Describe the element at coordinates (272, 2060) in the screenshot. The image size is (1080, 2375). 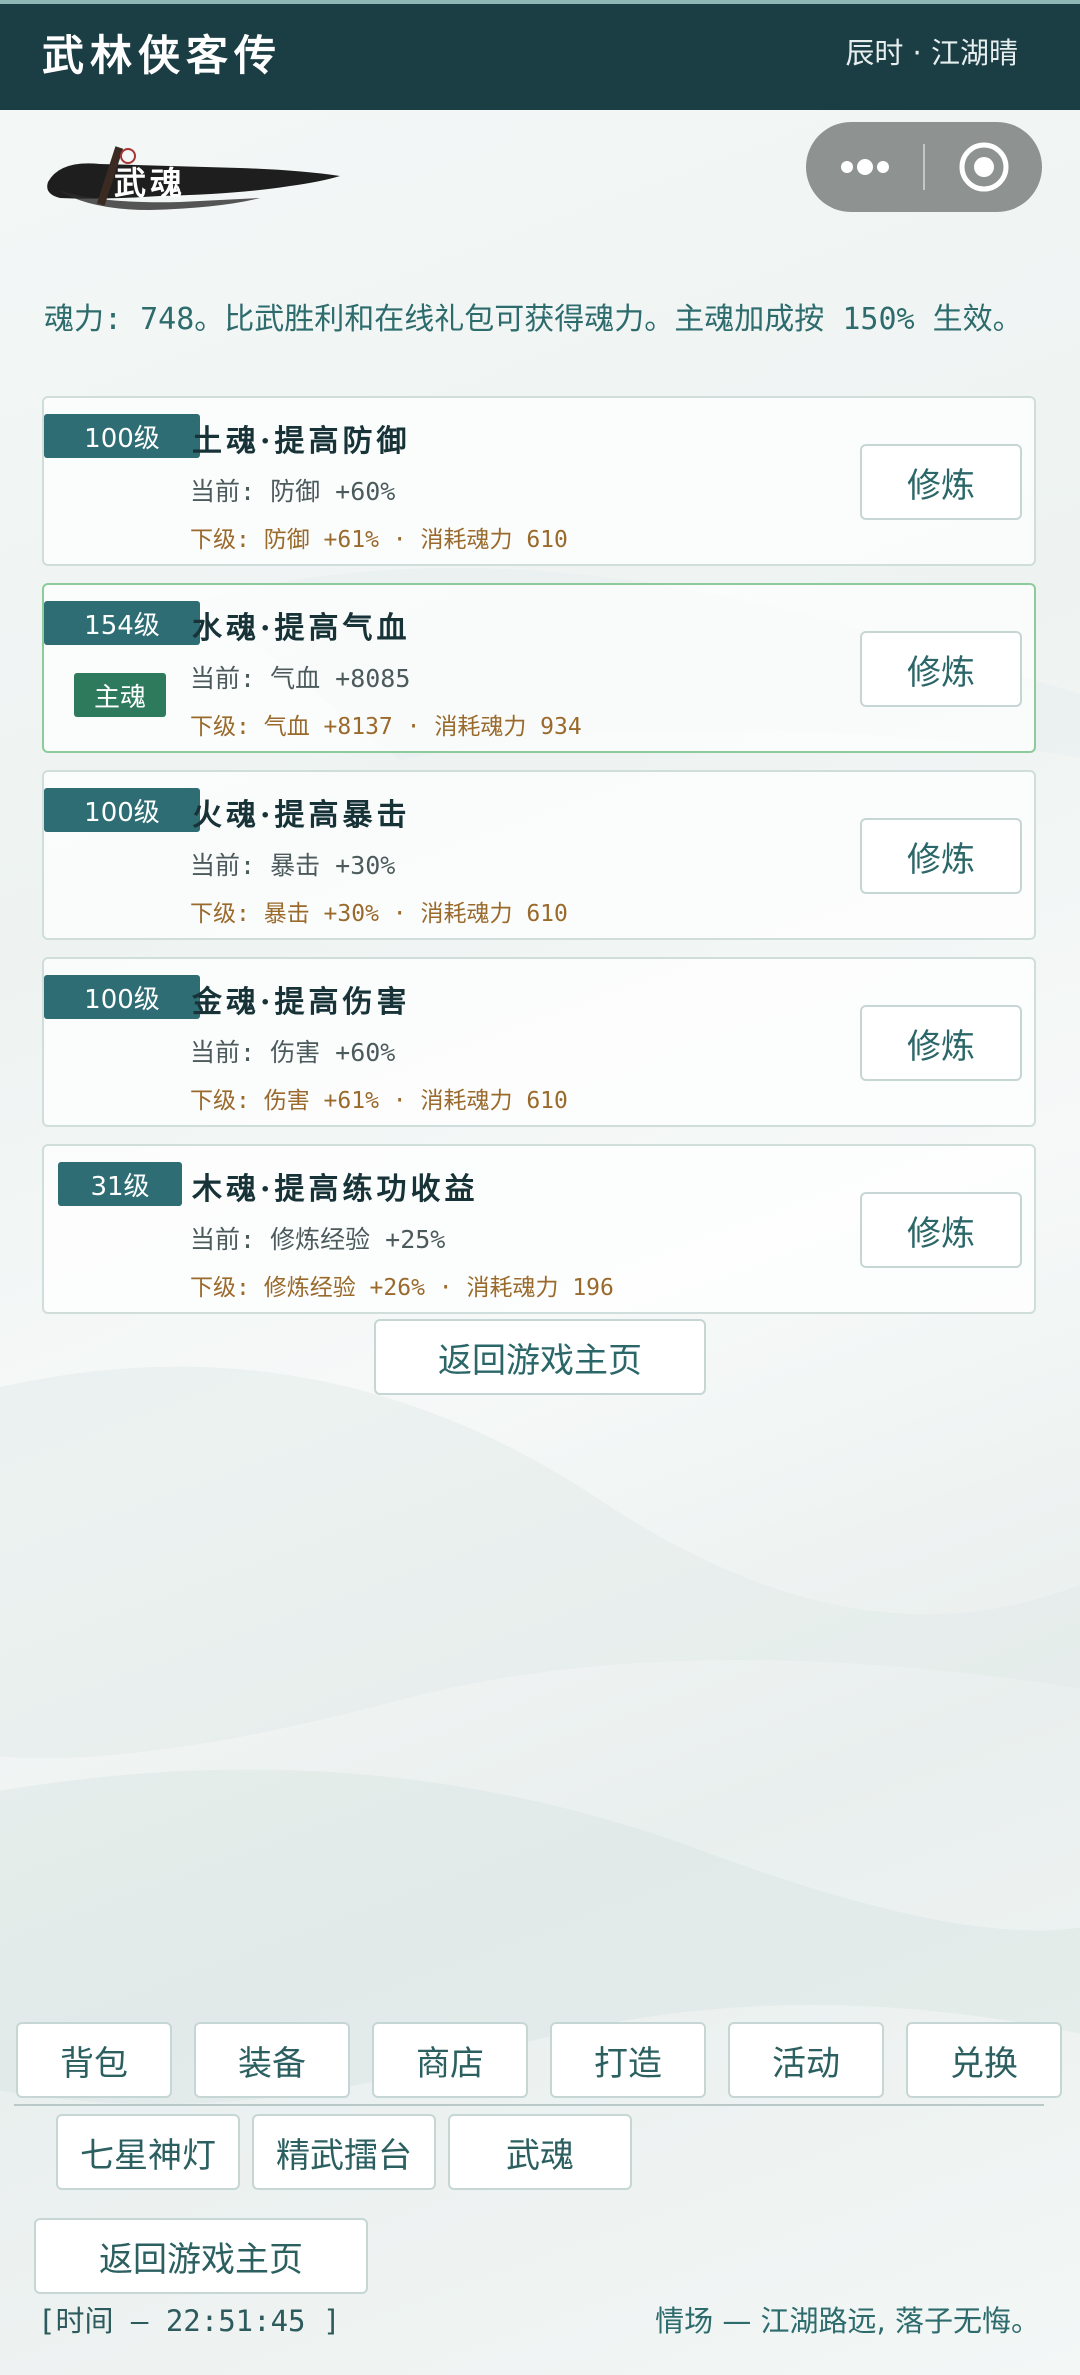
I see `nav-equipment-button: 装备` at that location.